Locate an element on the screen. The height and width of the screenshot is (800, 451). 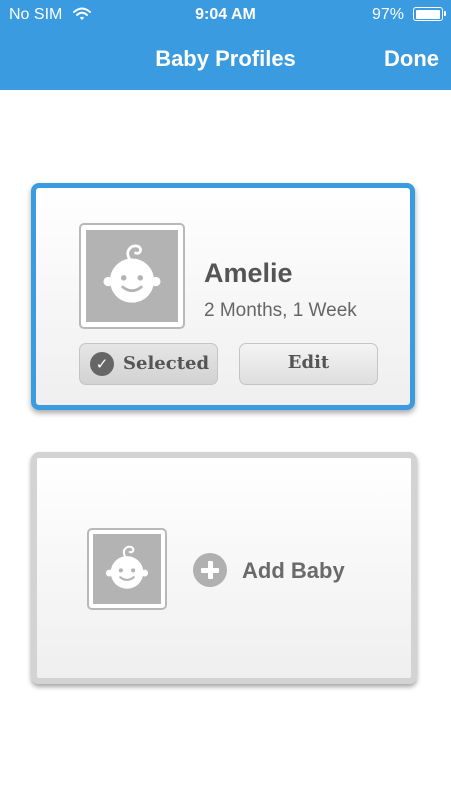
baby-age: 2 Months, 1 Week is located at coordinates (280, 310).